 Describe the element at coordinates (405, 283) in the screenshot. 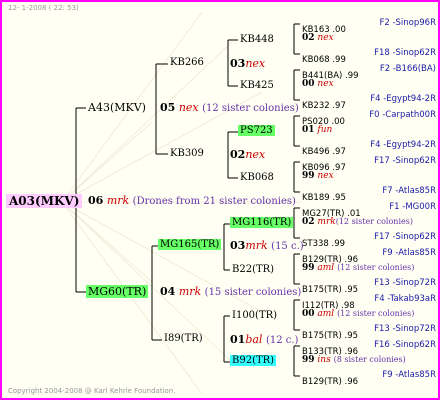

I see `g4-5-botr: F13 -Sinop72R` at that location.